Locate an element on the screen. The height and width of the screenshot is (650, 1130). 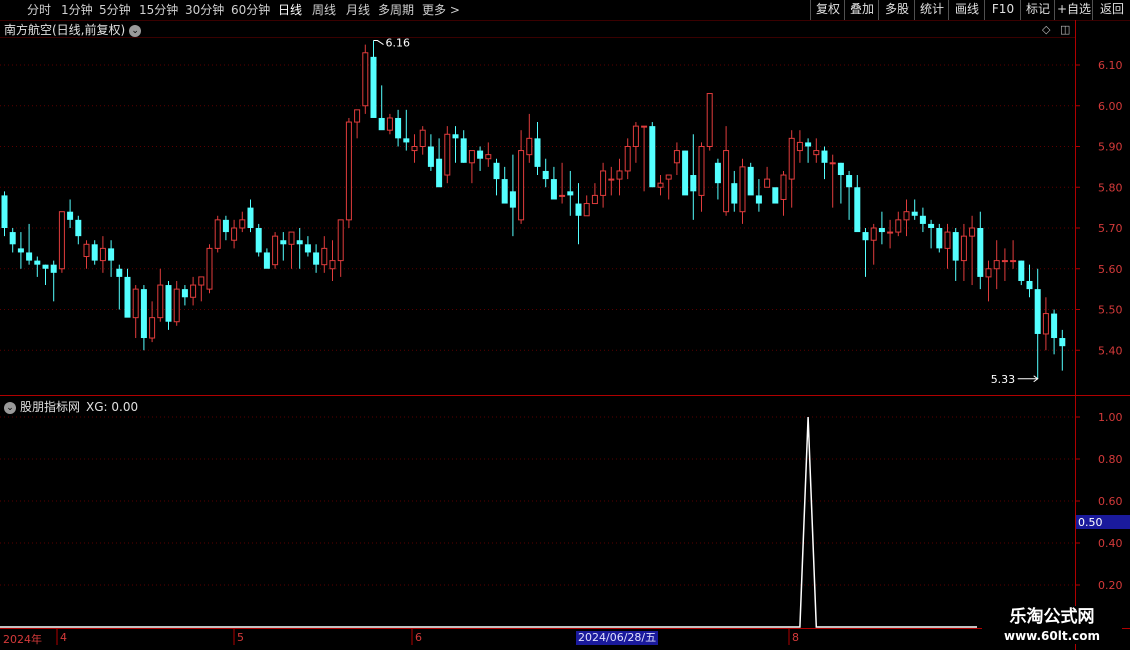
timeline-month: 5 is located at coordinates (240, 637).